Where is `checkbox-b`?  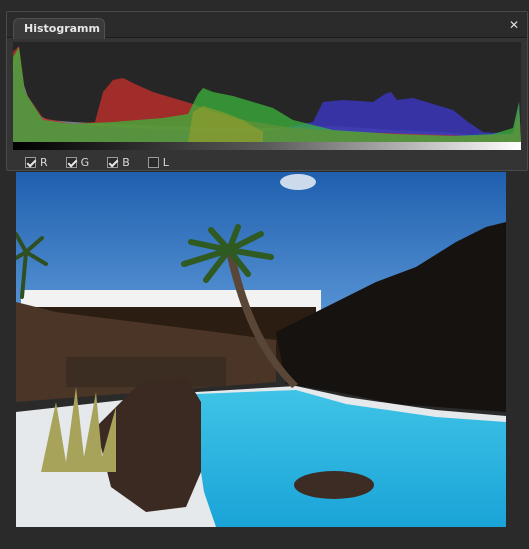
checkbox-b is located at coordinates (113, 162).